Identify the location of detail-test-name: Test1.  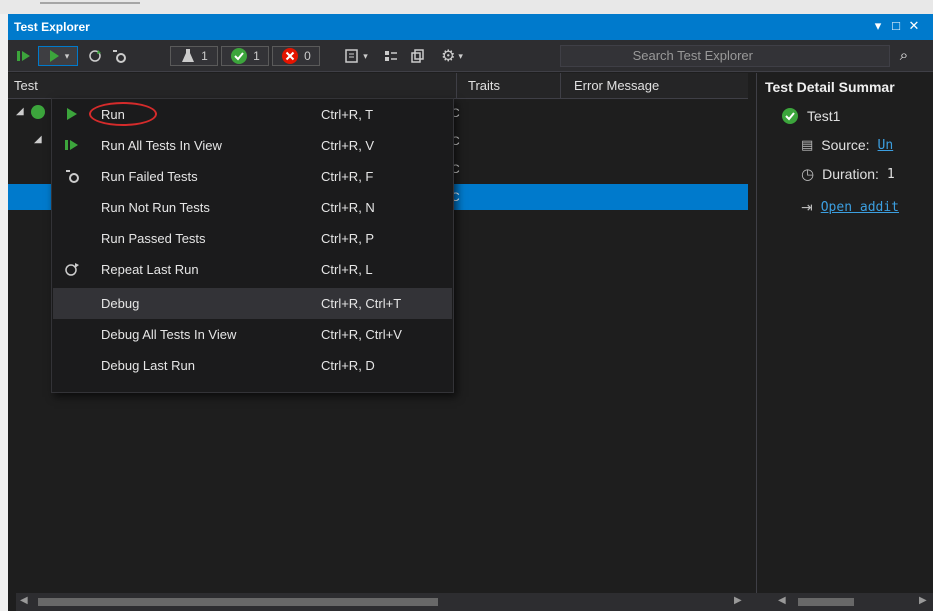
(824, 116).